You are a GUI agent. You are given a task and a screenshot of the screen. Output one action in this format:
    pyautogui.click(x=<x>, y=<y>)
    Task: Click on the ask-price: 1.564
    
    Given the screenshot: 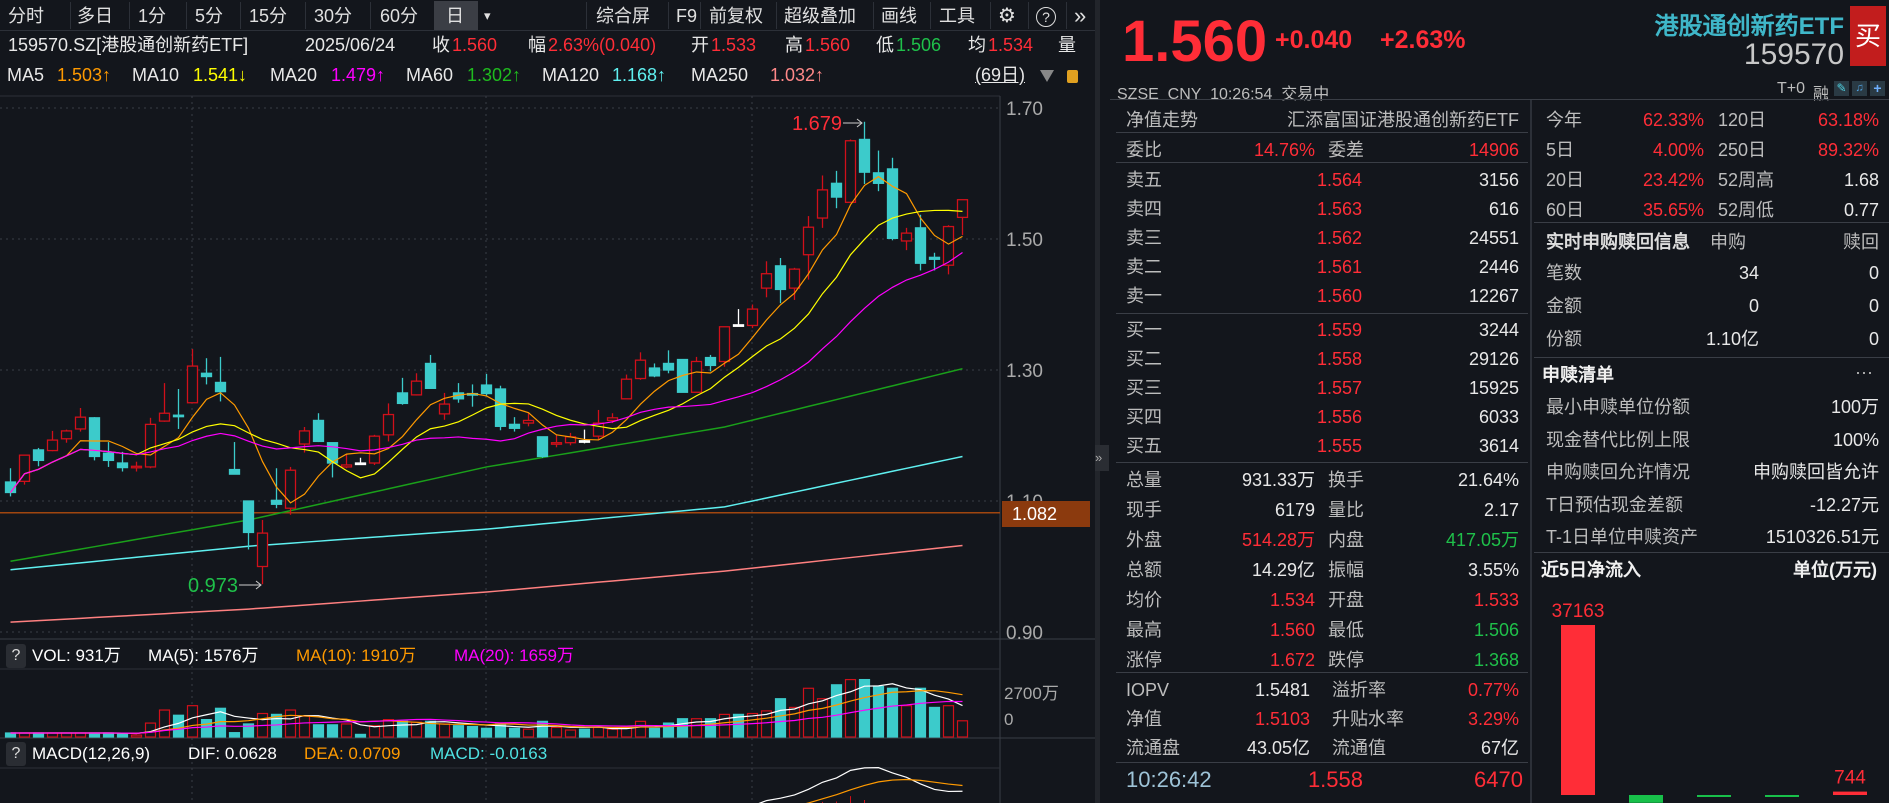 What is the action you would take?
    pyautogui.click(x=1339, y=180)
    